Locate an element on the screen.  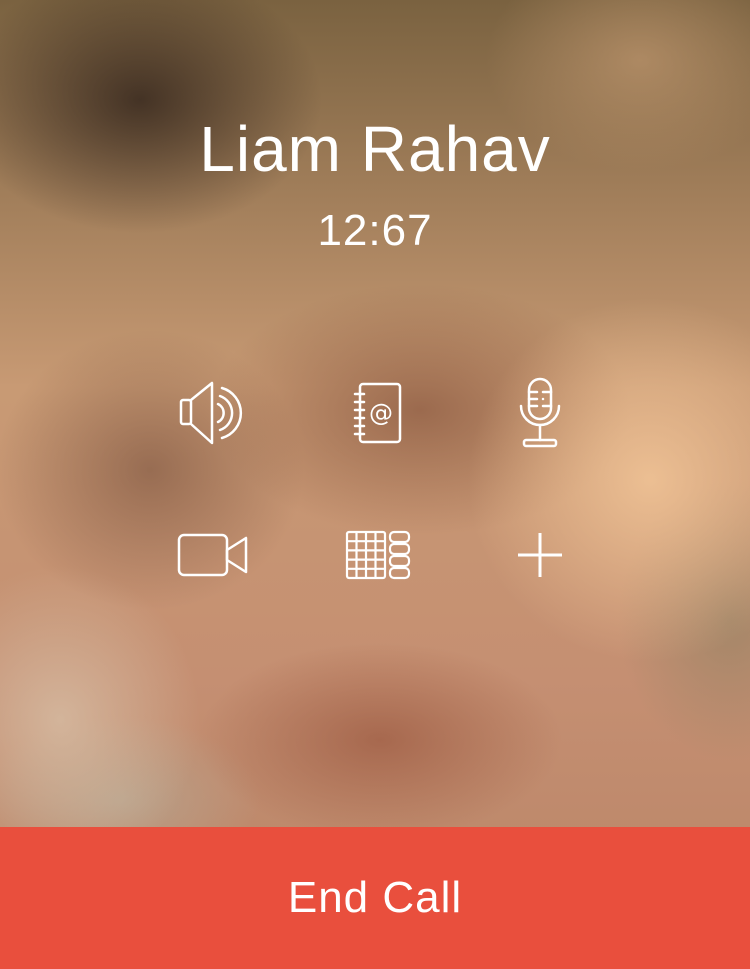
keypad-button is located at coordinates (378, 555).